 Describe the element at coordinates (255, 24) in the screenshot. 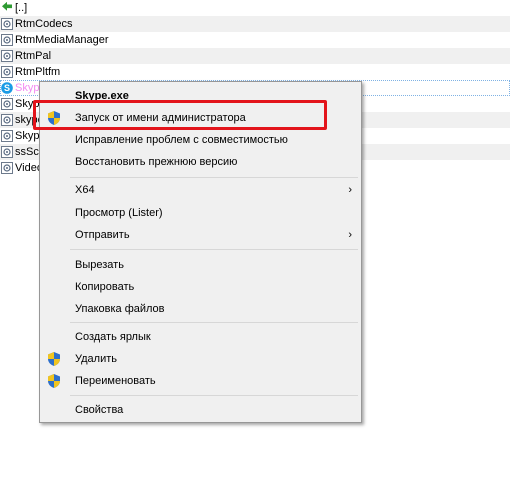

I see `file-row: RtmCodecs` at that location.